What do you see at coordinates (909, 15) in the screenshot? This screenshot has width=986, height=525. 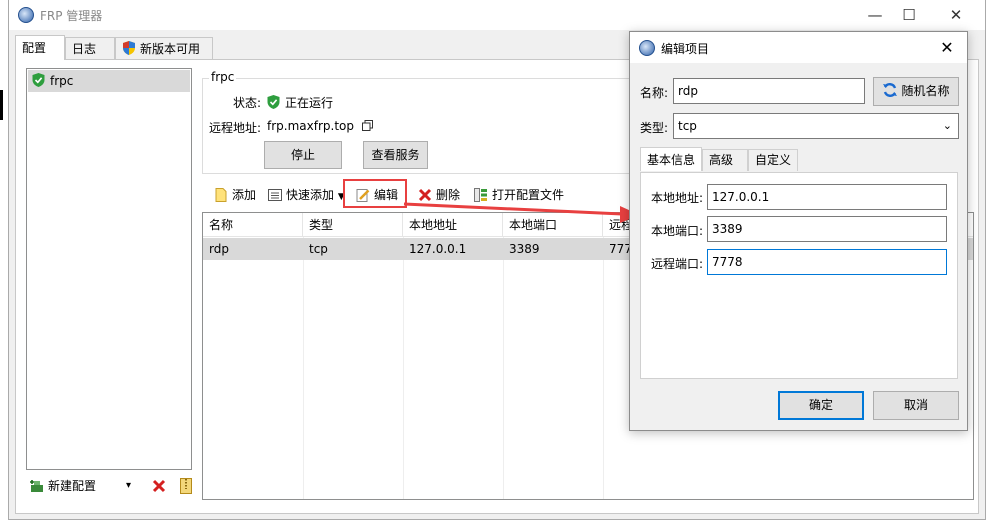 I see `maximize-button: ☐` at bounding box center [909, 15].